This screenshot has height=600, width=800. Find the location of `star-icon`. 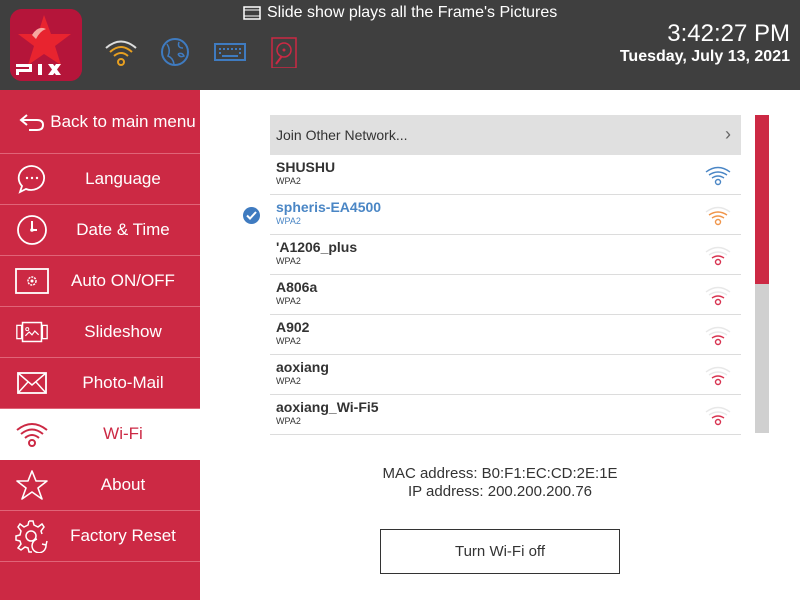

star-icon is located at coordinates (32, 485).